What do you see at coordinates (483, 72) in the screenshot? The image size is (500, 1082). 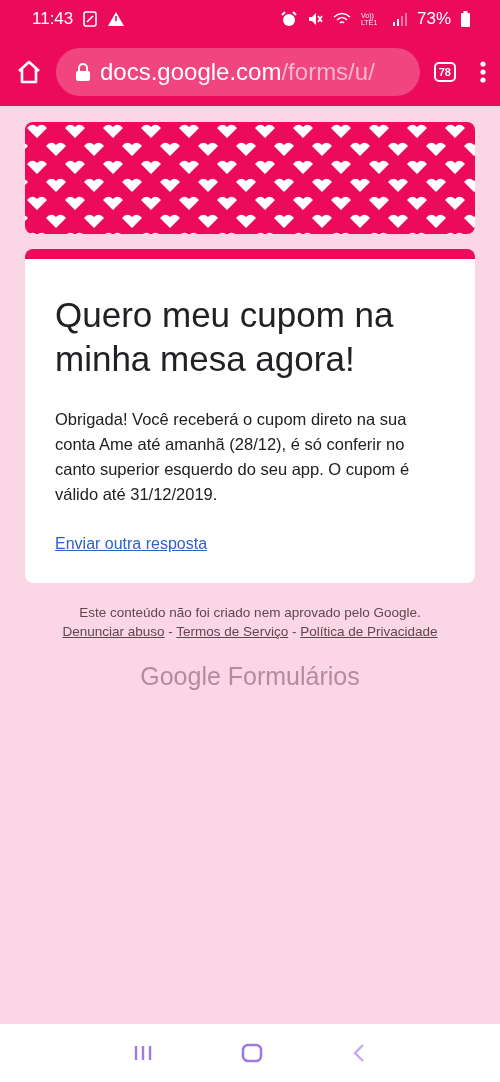 I see `more-options-icon` at bounding box center [483, 72].